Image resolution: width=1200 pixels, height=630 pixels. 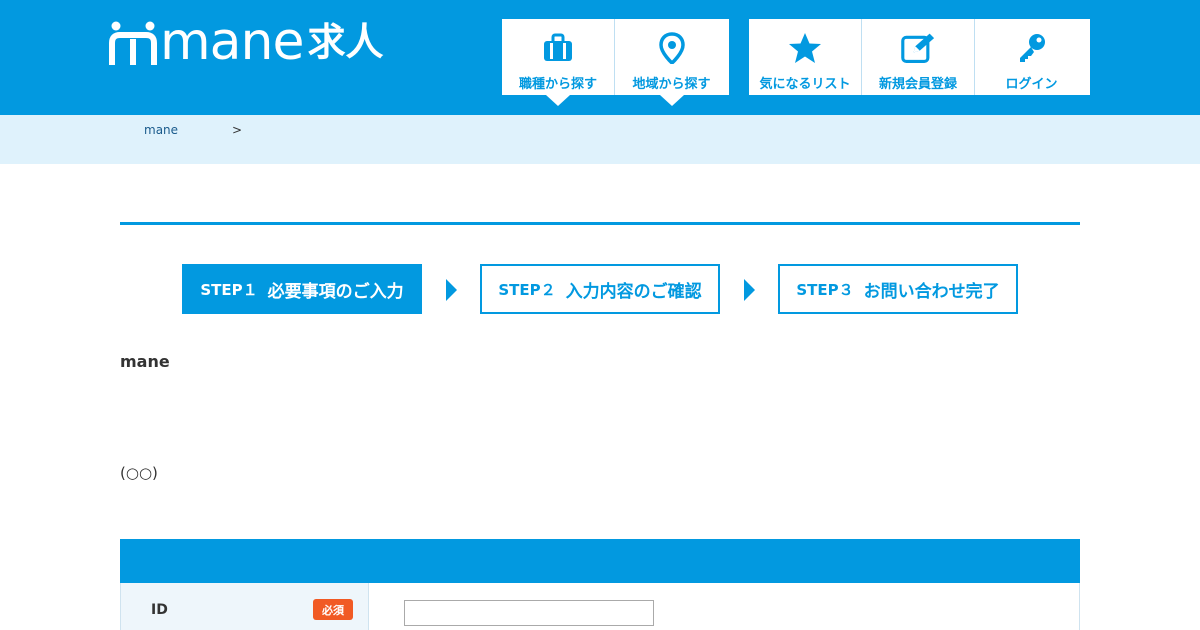 What do you see at coordinates (529, 613) in the screenshot?
I see `id-input` at bounding box center [529, 613].